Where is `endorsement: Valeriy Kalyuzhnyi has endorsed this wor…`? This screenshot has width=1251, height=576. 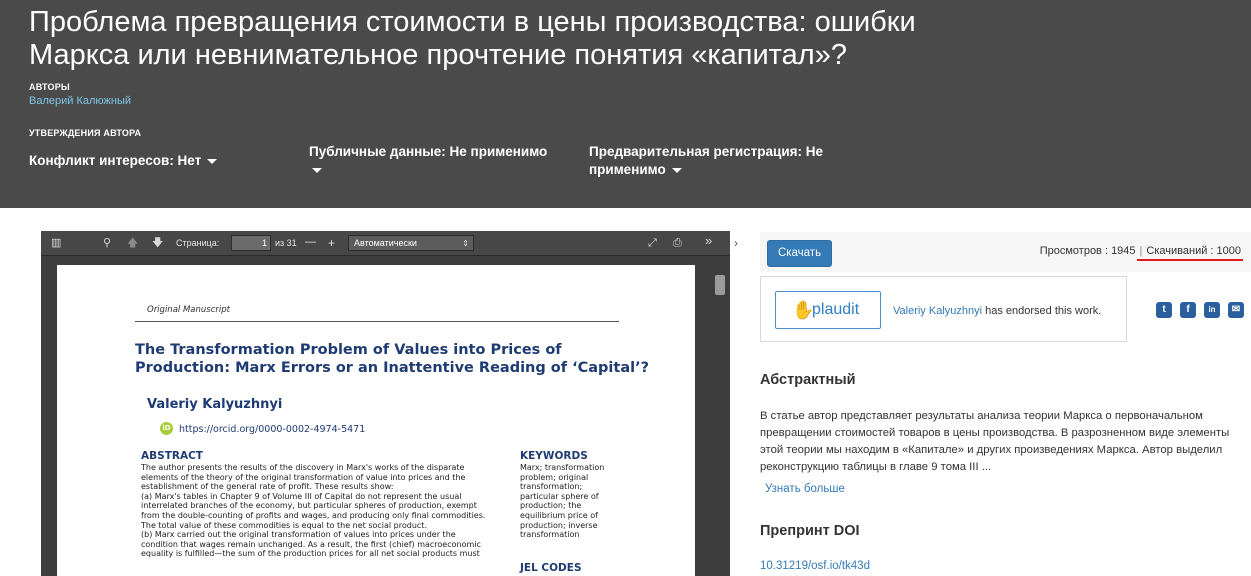 endorsement: Valeriy Kalyuzhnyi has endorsed this wor… is located at coordinates (997, 311).